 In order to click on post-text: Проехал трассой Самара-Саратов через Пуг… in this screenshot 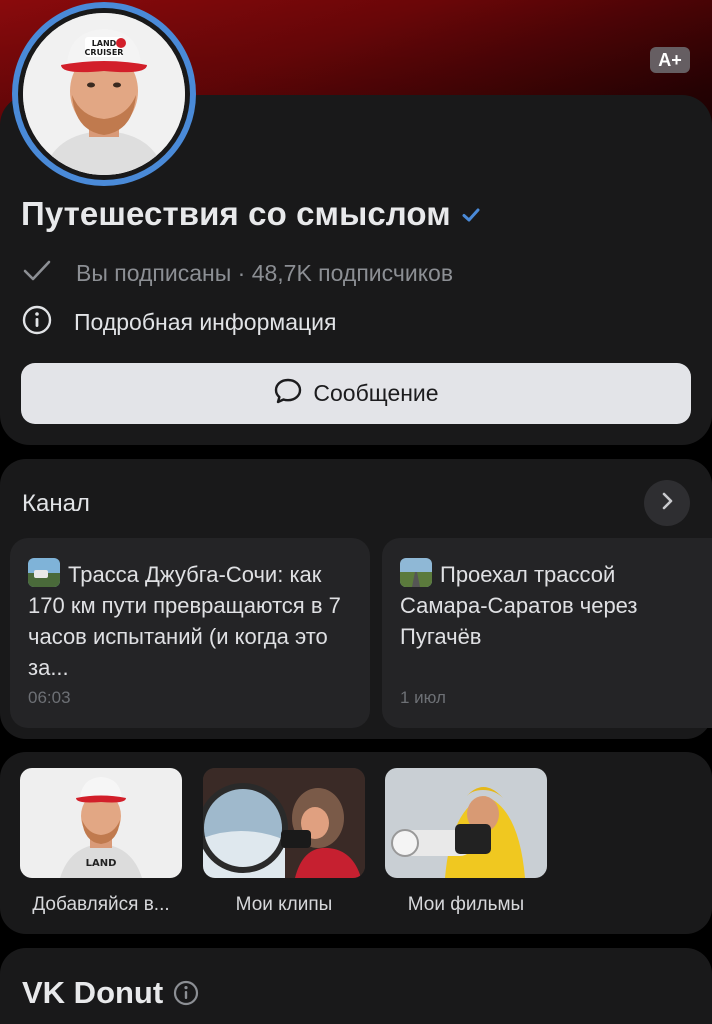, I will do `click(519, 605)`.